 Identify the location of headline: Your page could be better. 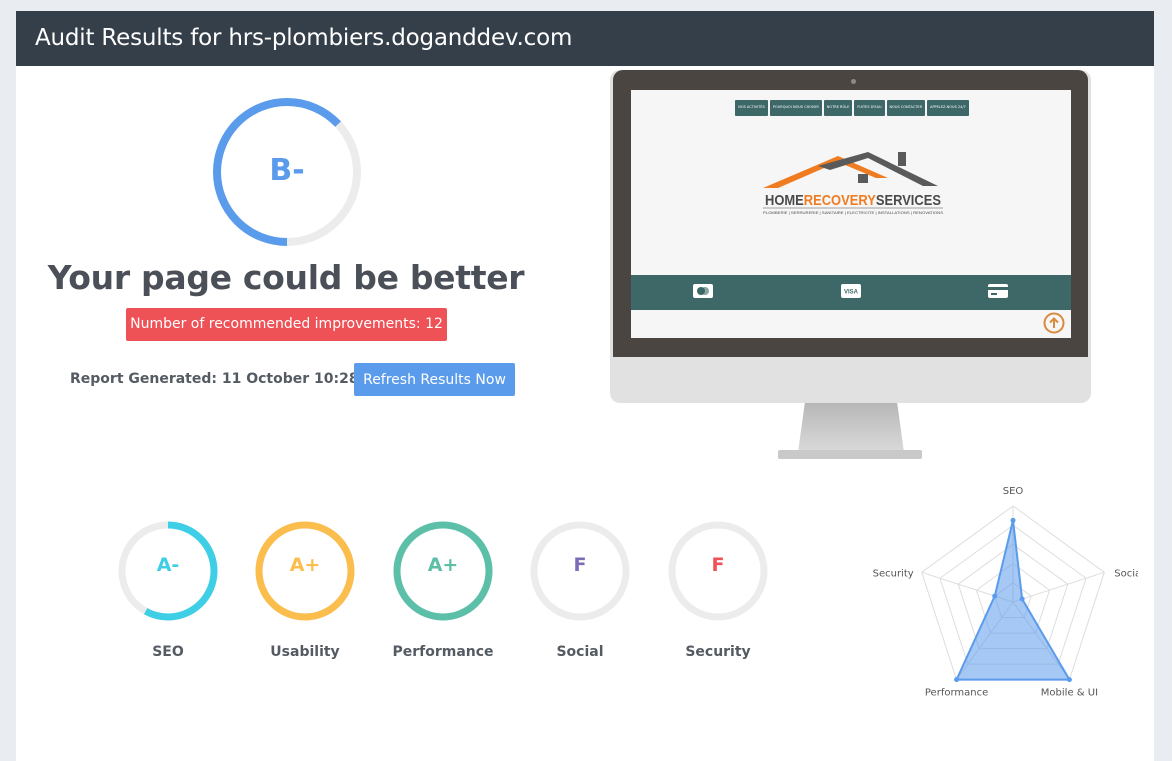
(286, 277).